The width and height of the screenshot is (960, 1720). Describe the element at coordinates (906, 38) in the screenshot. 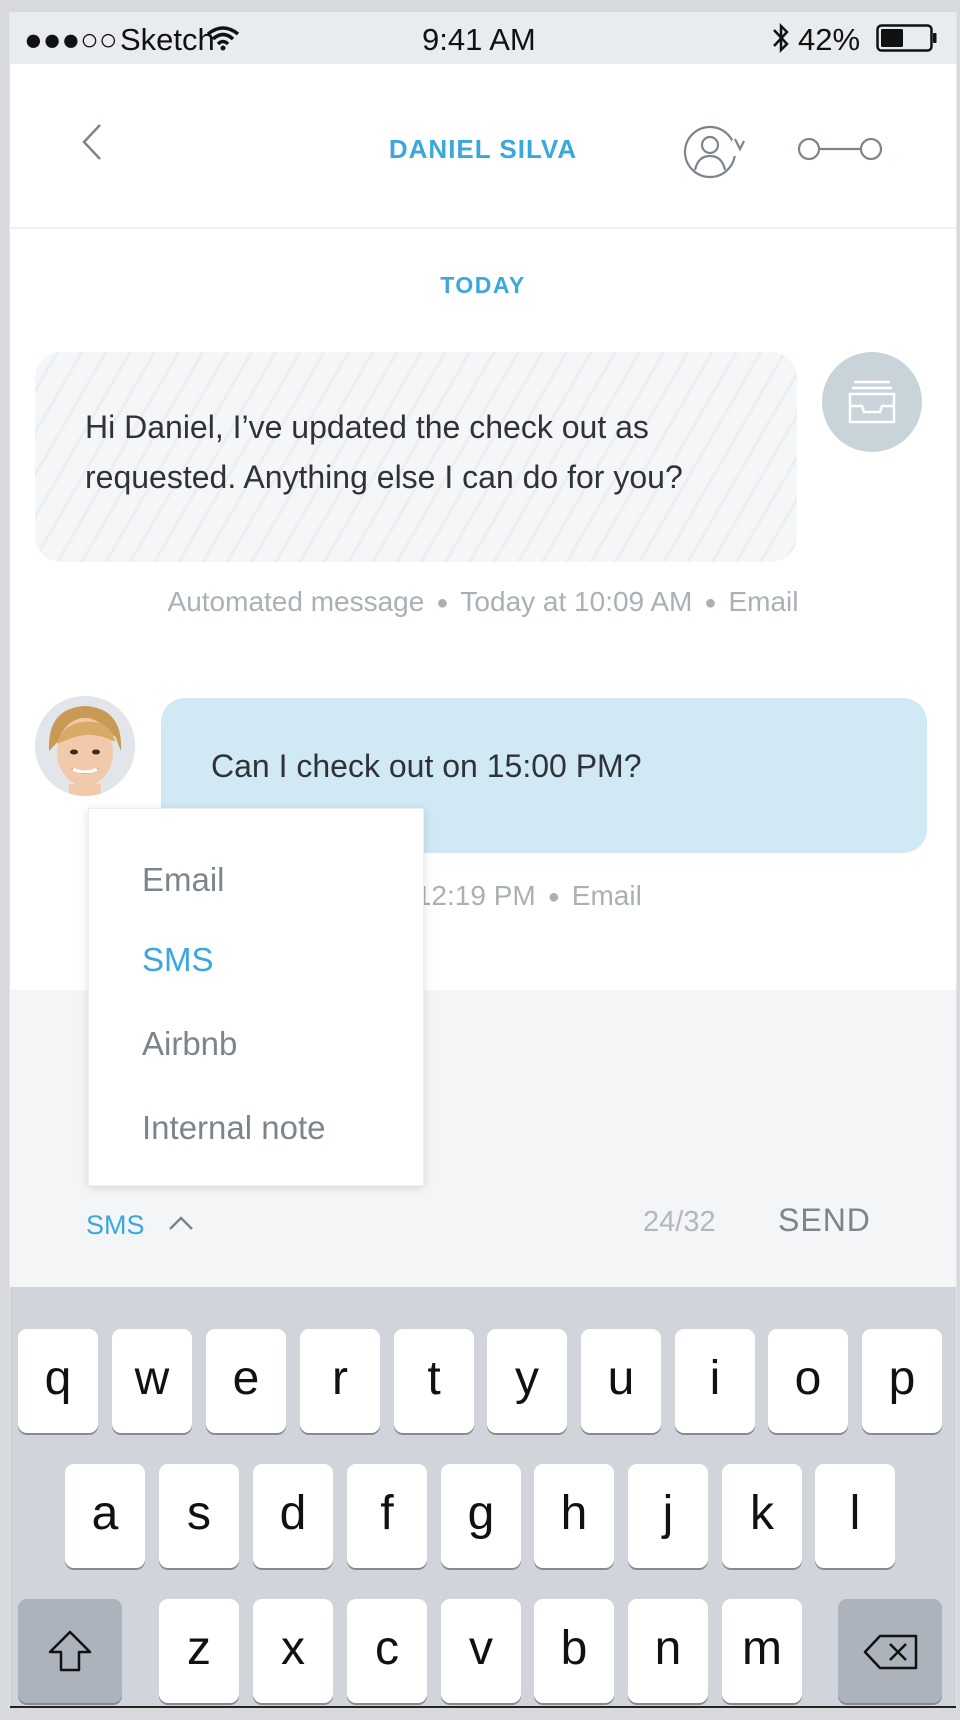

I see `battery-icon` at that location.